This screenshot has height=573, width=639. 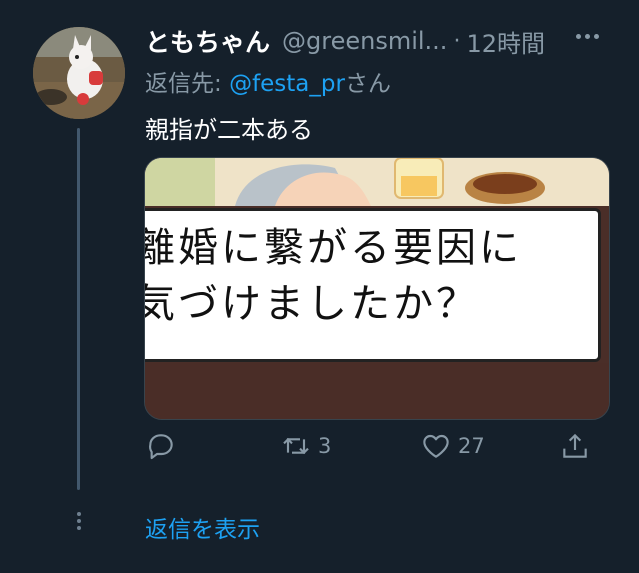 I want to click on media-illustration-top, so click(x=377, y=182).